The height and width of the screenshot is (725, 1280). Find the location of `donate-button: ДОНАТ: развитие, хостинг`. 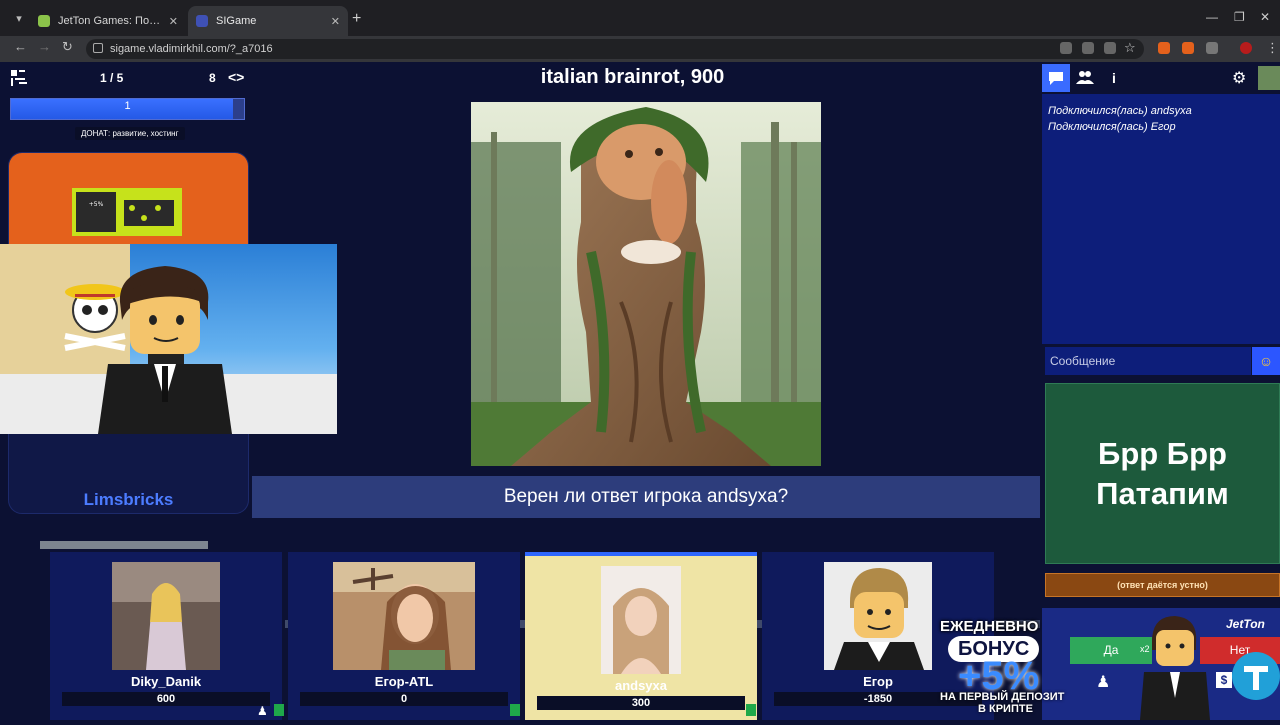

donate-button: ДОНАТ: развитие, хостинг is located at coordinates (130, 133).